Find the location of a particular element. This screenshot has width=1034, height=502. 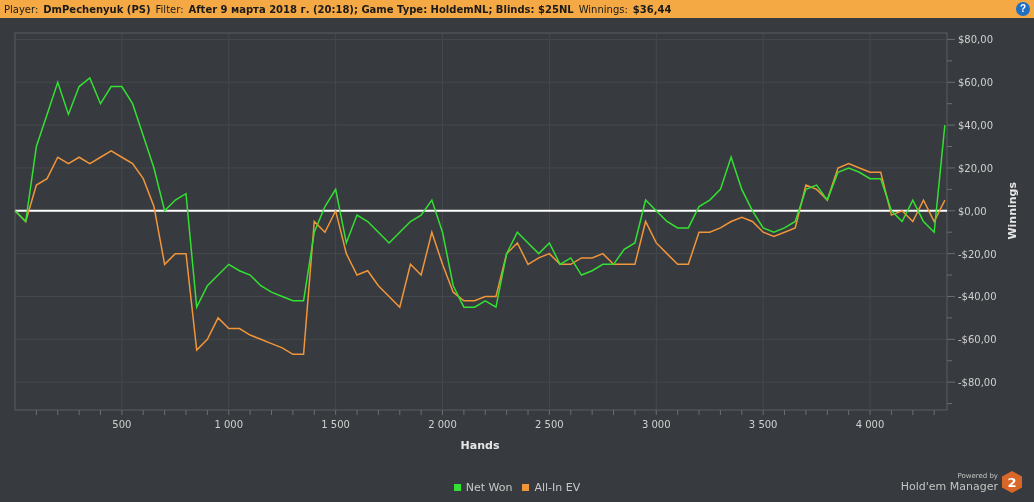

filter-label: Player: is located at coordinates (21, 9).